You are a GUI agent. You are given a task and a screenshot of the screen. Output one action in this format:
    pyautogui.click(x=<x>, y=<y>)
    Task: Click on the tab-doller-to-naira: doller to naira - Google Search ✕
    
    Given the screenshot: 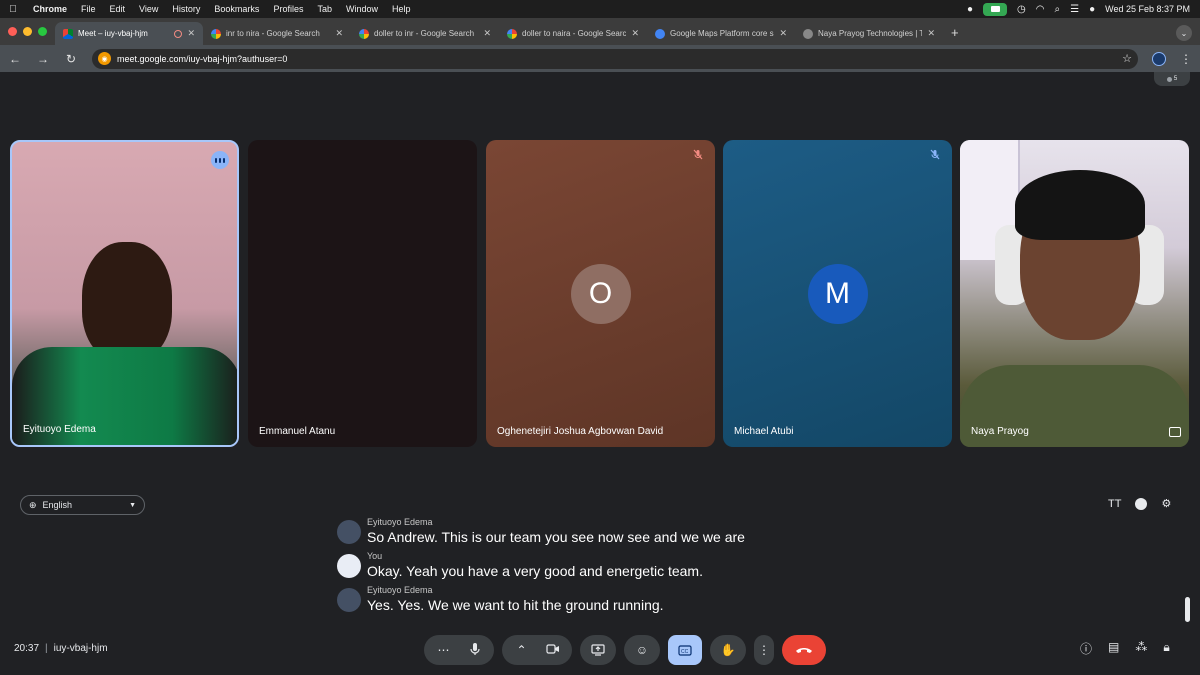 What is the action you would take?
    pyautogui.click(x=573, y=33)
    